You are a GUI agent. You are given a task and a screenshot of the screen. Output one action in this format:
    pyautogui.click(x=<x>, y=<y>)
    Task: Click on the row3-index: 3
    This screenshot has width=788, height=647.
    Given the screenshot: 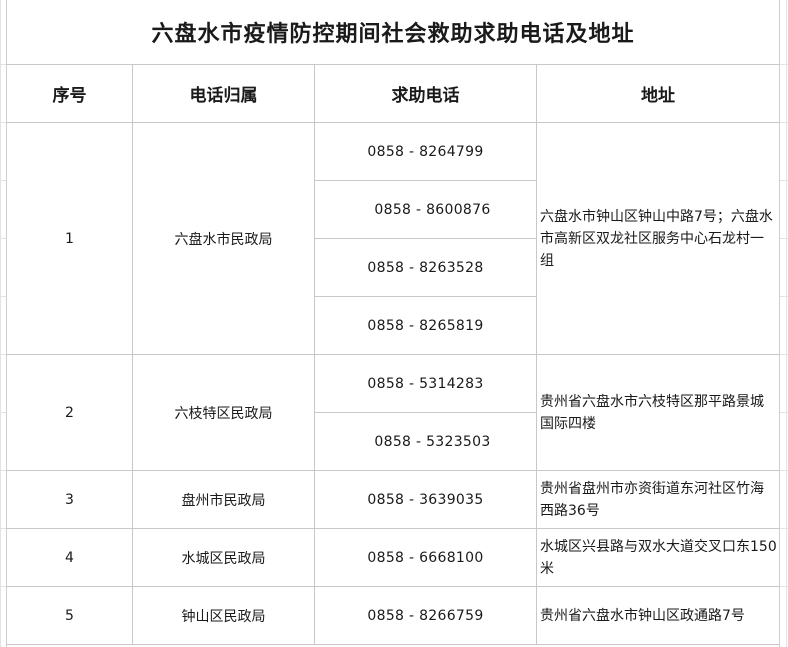 What is the action you would take?
    pyautogui.click(x=70, y=500)
    